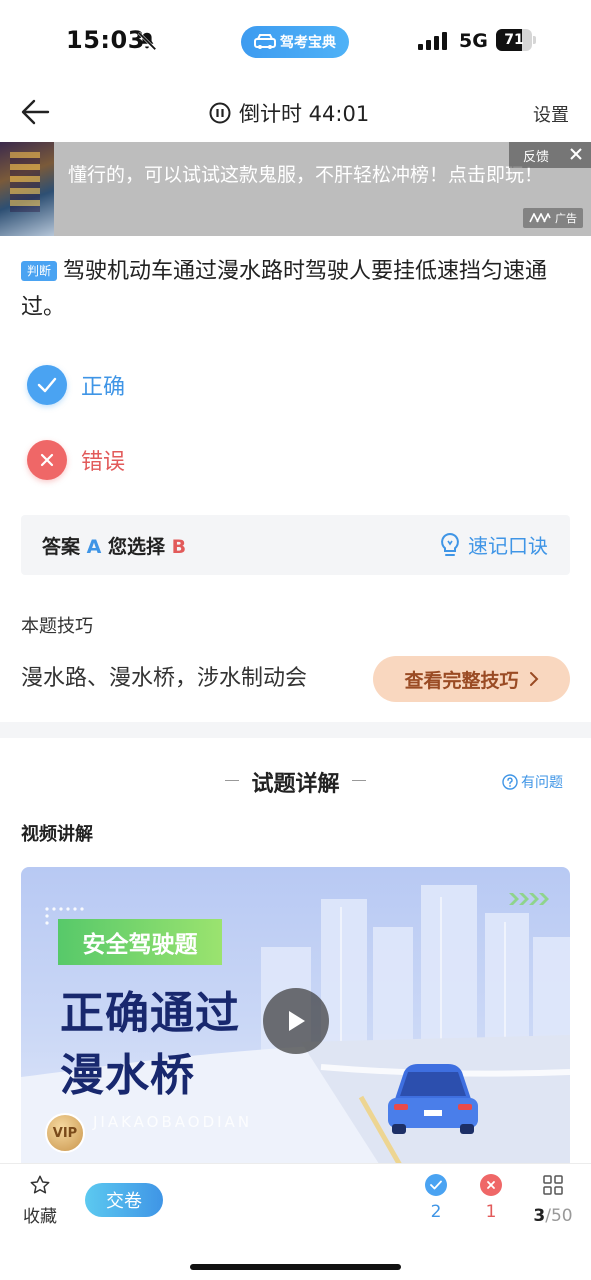  I want to click on option-label: 正确, so click(103, 387).